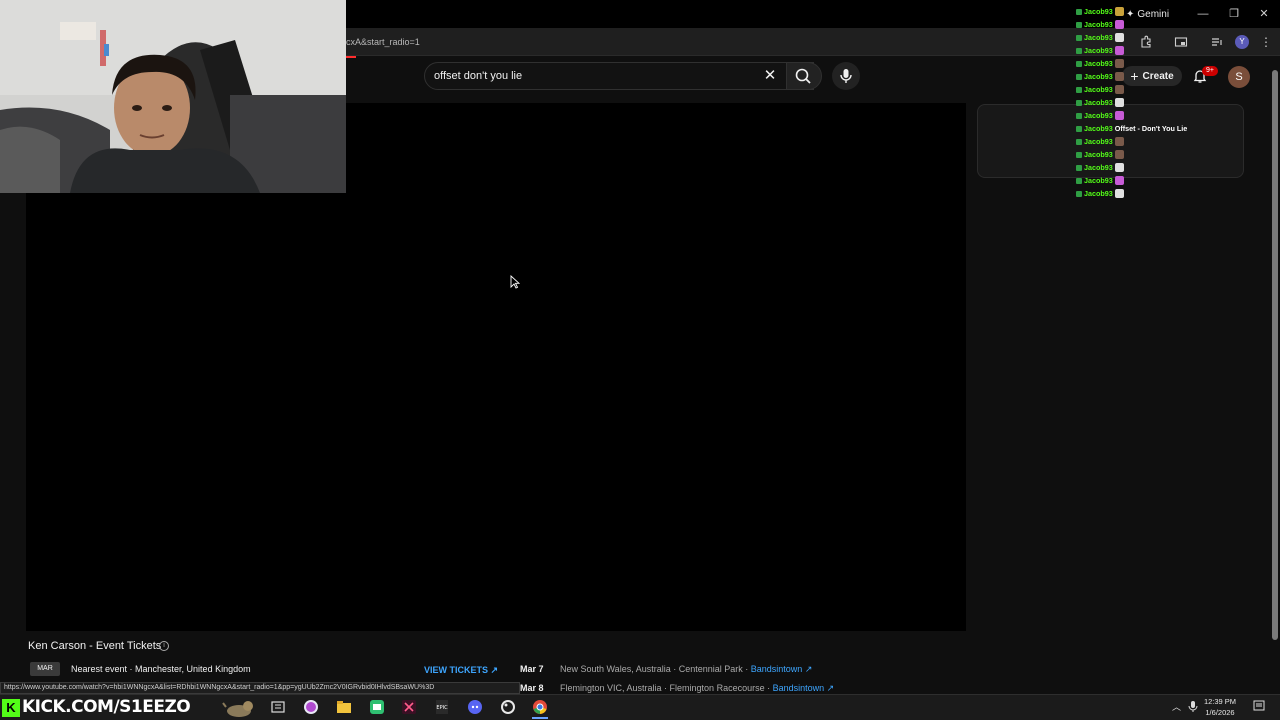 The image size is (1280, 720). Describe the element at coordinates (461, 670) in the screenshot. I see `view-tickets-link: VIEW TICKETS ↗` at that location.